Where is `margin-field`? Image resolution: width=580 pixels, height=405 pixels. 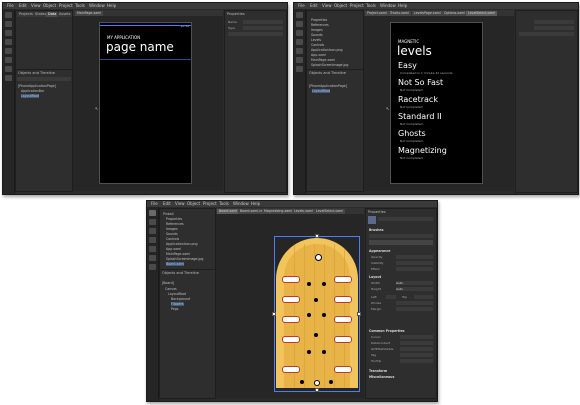 margin-field is located at coordinates (414, 309).